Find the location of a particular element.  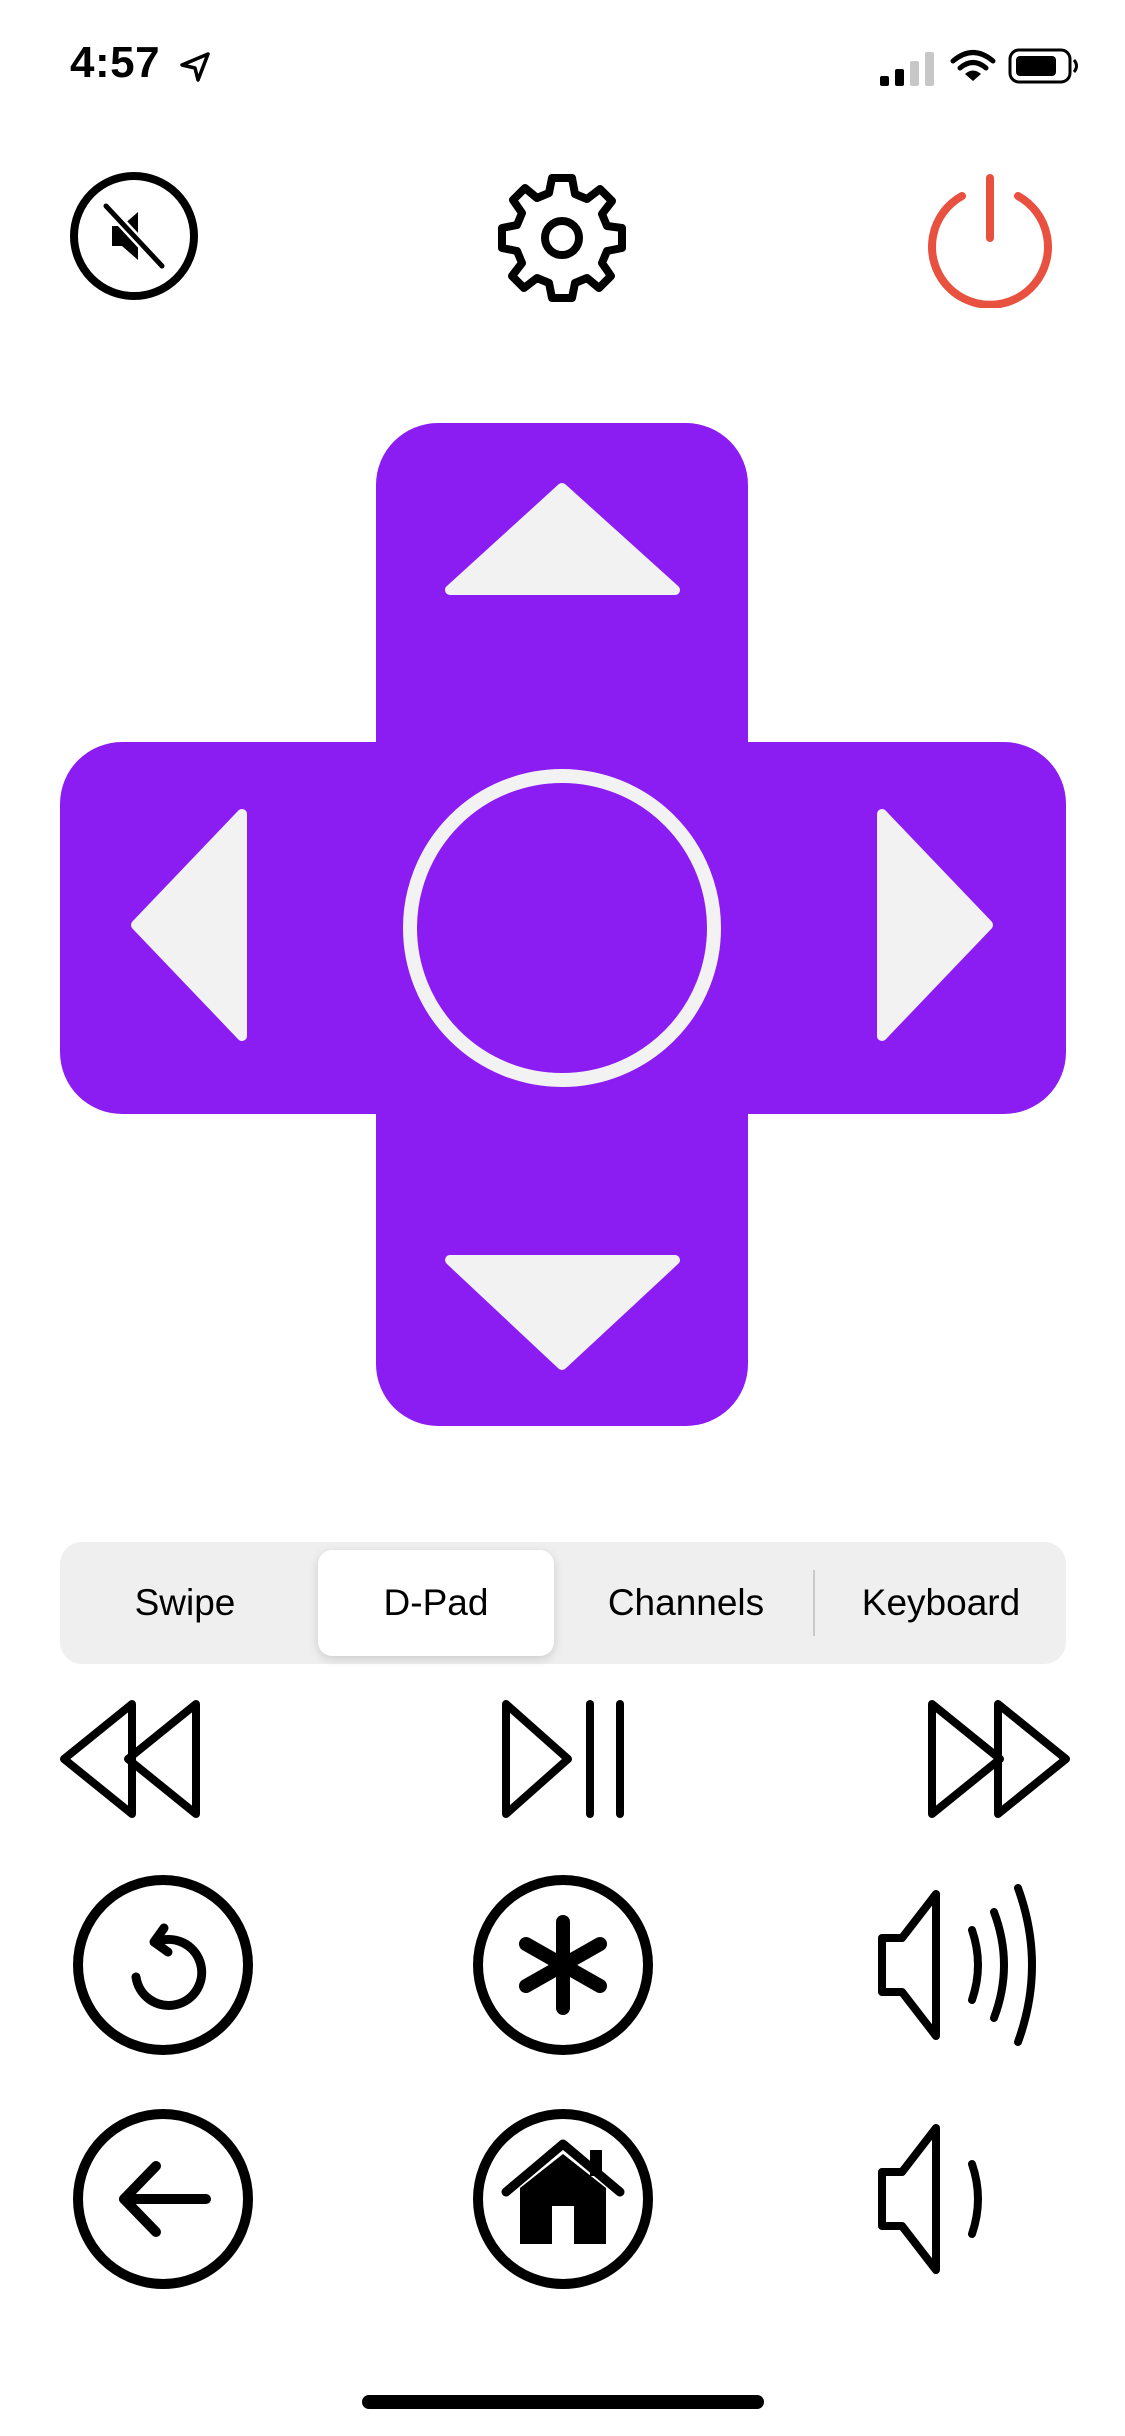

rewind-icon is located at coordinates (130, 1759).